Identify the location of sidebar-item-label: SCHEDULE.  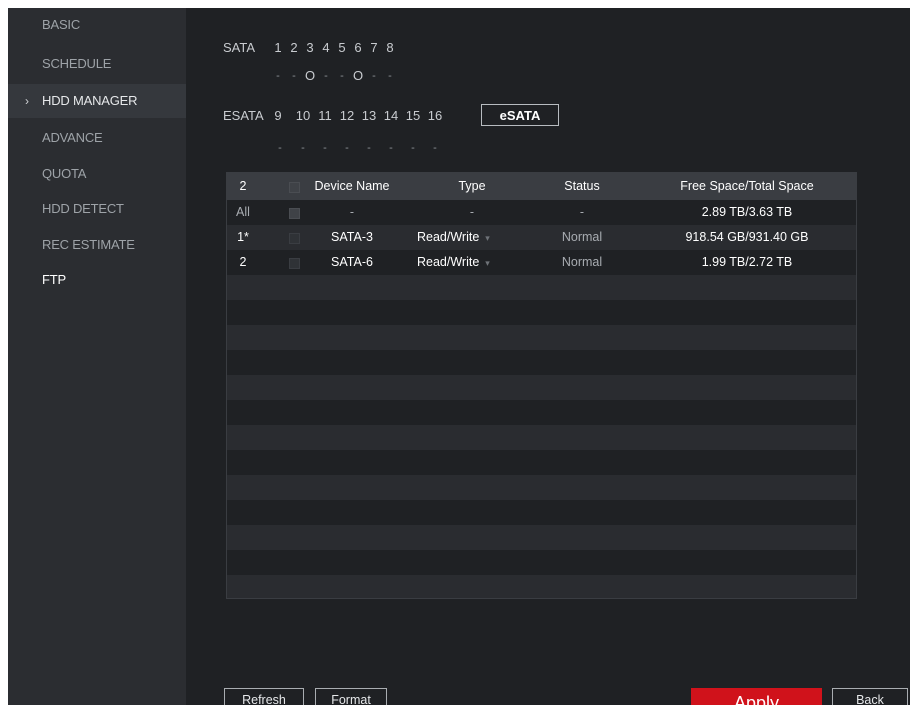
(77, 63).